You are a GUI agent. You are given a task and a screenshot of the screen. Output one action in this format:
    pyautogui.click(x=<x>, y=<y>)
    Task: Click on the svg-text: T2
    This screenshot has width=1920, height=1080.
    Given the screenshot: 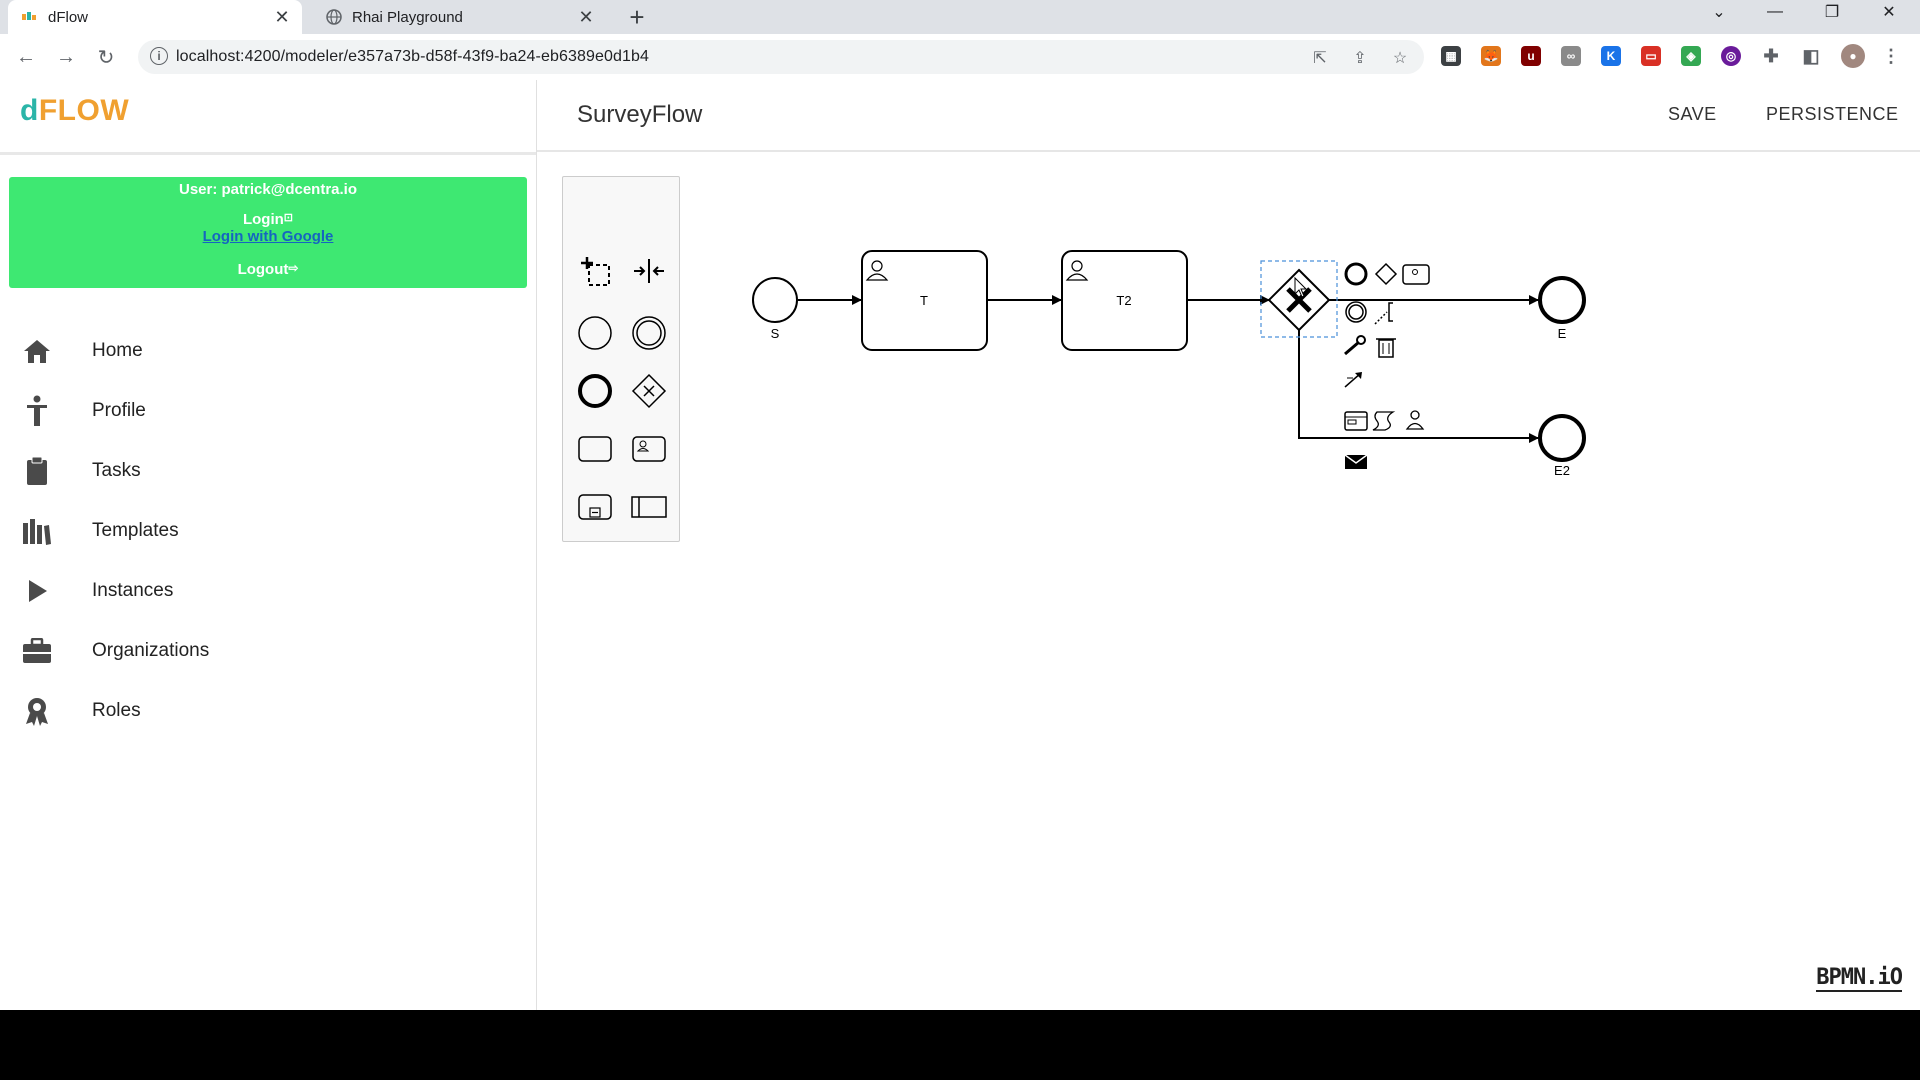 What is the action you would take?
    pyautogui.click(x=1123, y=300)
    